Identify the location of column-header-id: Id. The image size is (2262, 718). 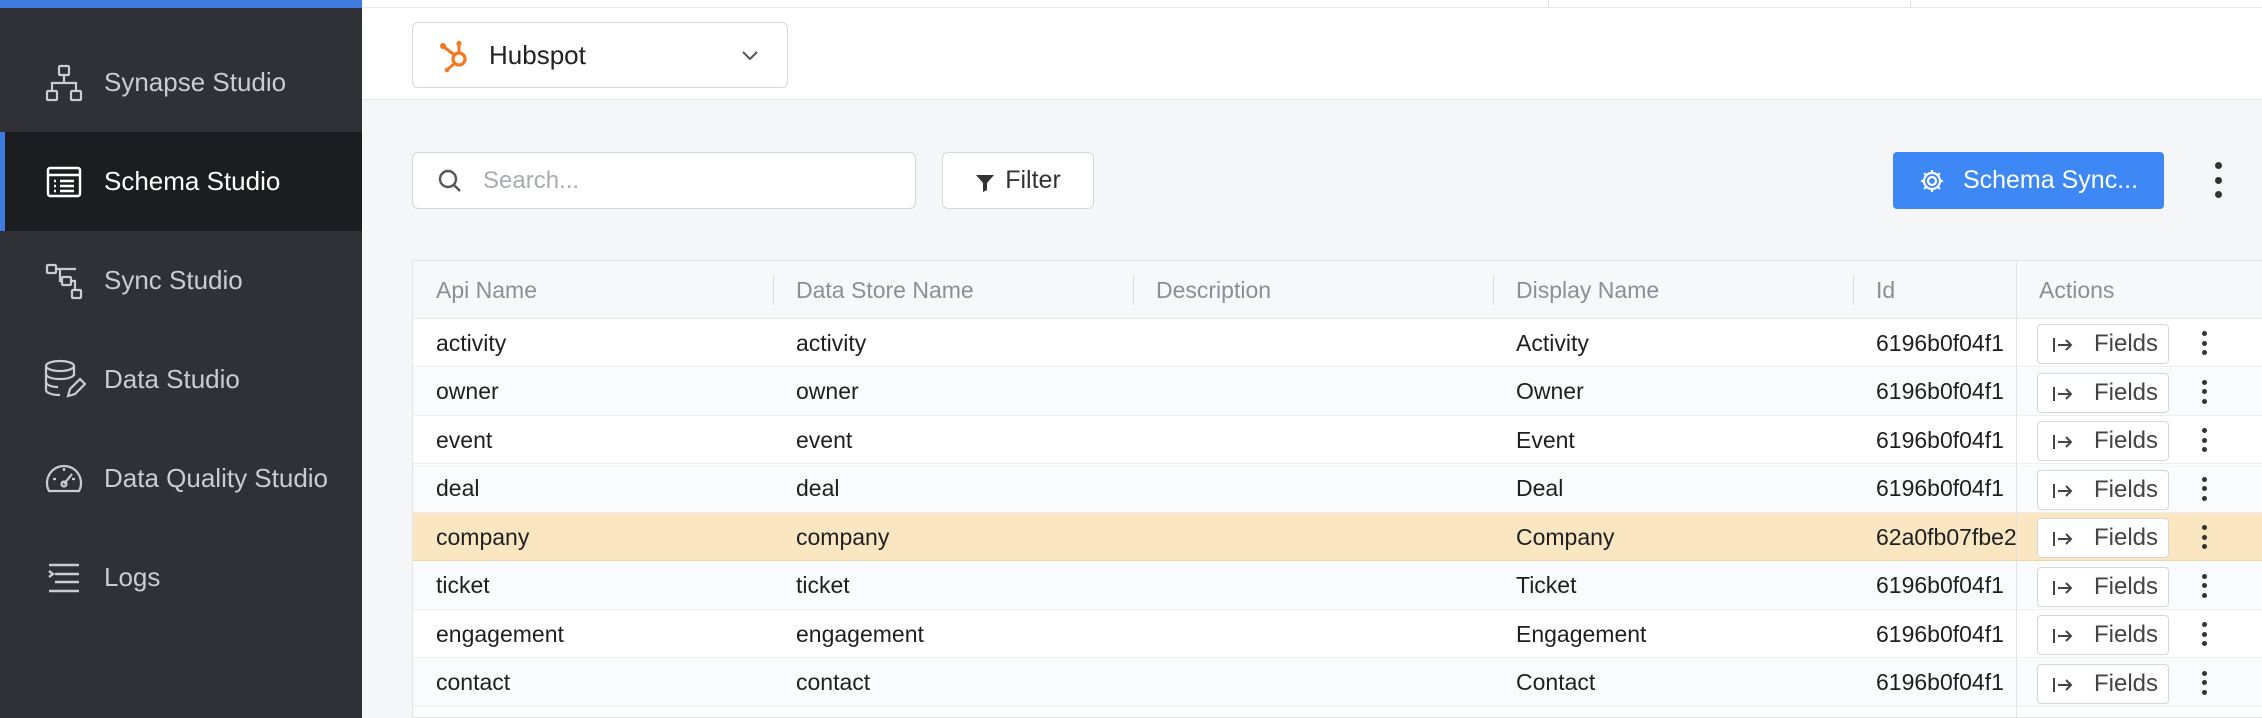
(1934, 290).